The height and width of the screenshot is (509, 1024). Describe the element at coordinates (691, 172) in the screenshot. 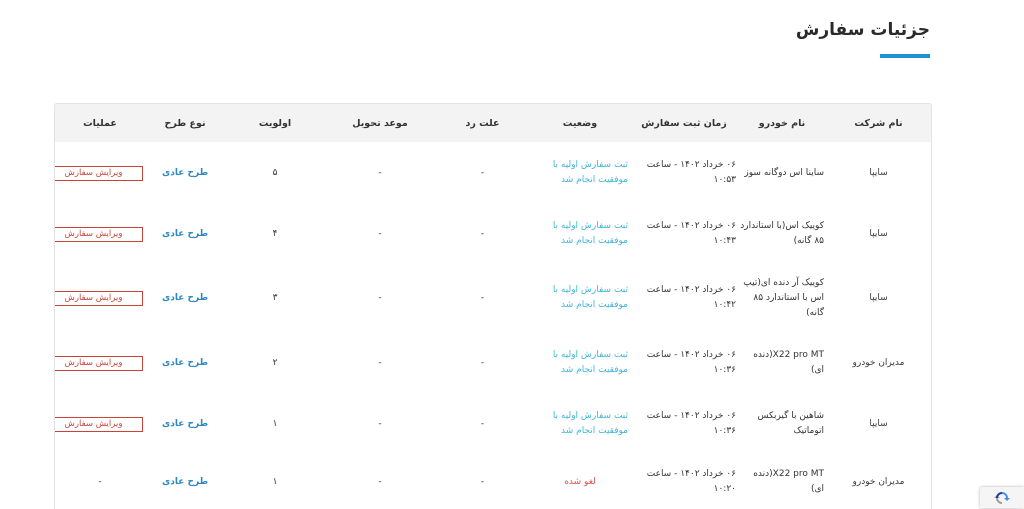

I see `cell-time: ۰۶ خرداد ۱۴۰۲ - ساعت ۱۰:۵۳` at that location.